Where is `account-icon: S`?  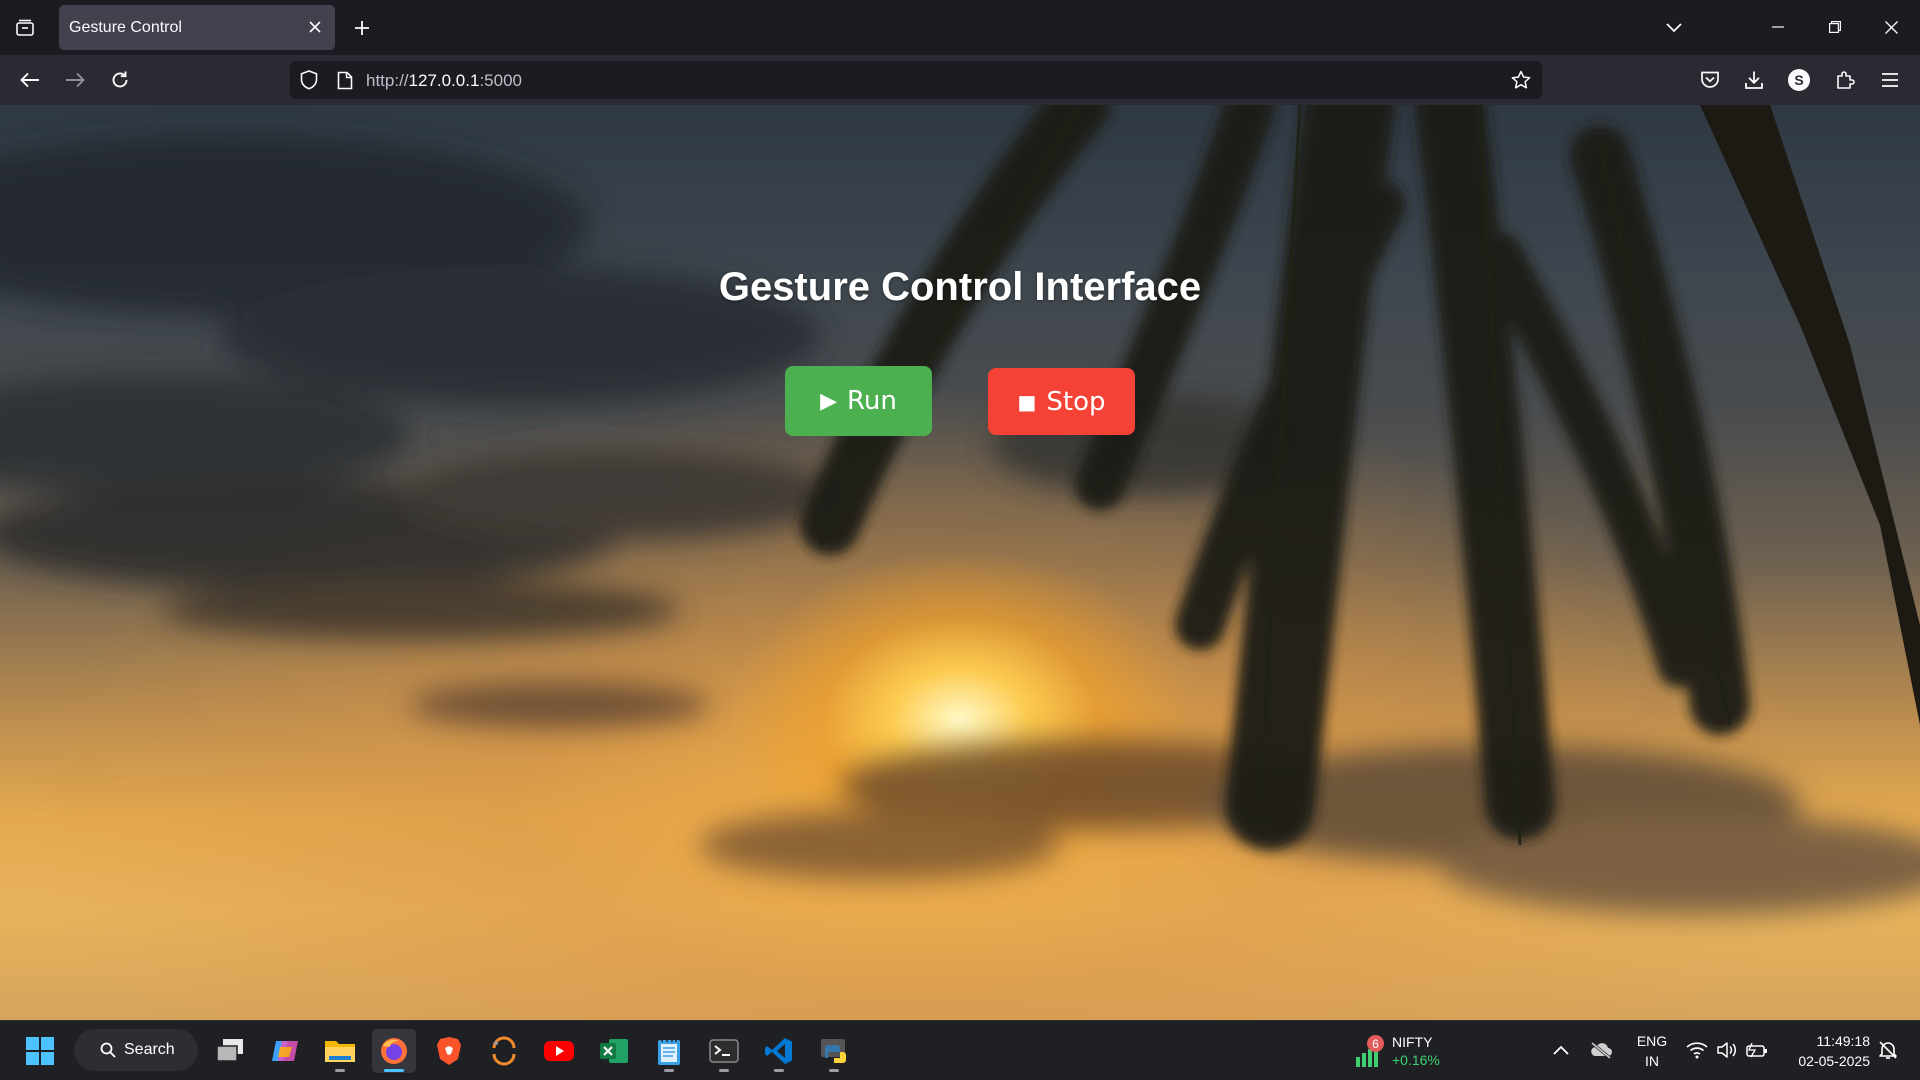 account-icon: S is located at coordinates (1799, 80).